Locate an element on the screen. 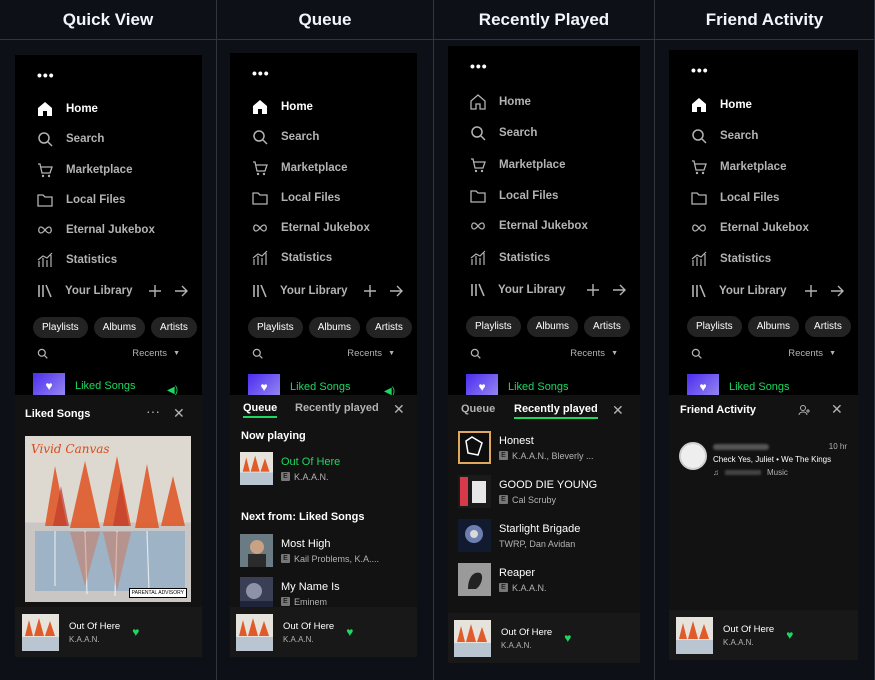 The width and height of the screenshot is (875, 680). recent-track: Reaper E K.A.A.N. is located at coordinates (502, 579).